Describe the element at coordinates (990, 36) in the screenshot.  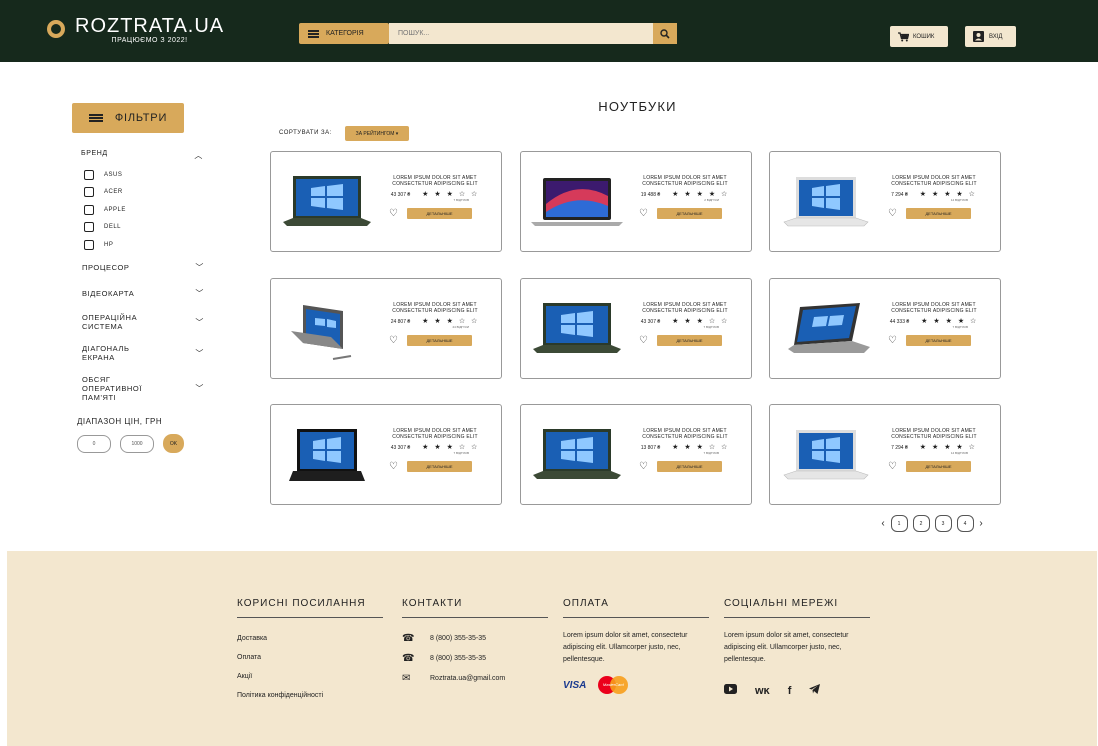
I see `login-button: ВХІД` at that location.